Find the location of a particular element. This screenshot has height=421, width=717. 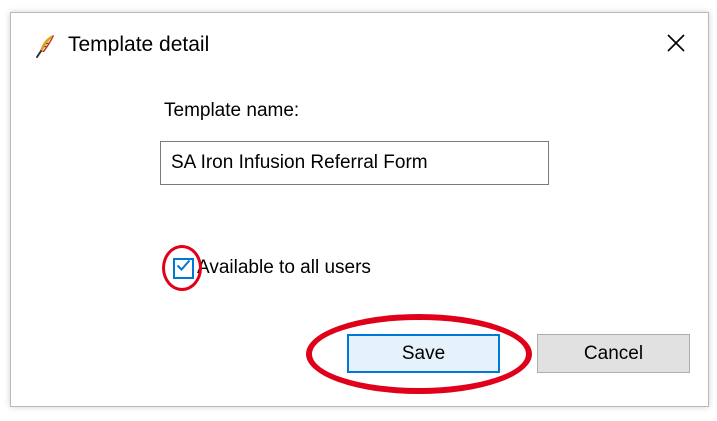

save-button: Save is located at coordinates (423, 353).